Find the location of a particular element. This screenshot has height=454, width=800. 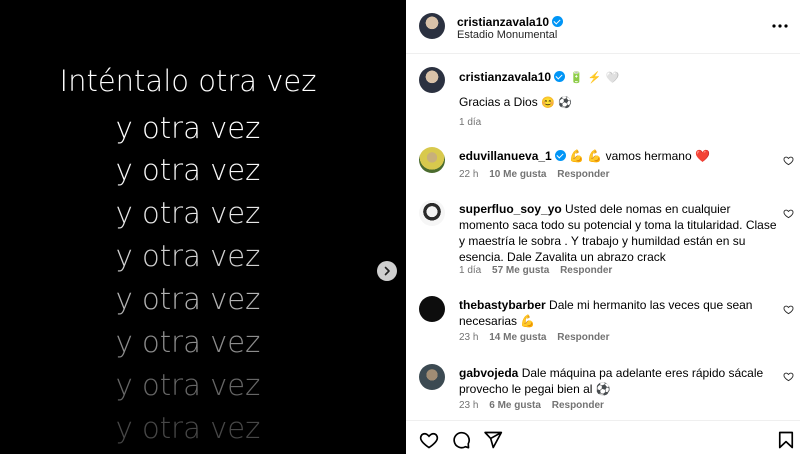

comment-likes: 10 Me gusta is located at coordinates (517, 174).